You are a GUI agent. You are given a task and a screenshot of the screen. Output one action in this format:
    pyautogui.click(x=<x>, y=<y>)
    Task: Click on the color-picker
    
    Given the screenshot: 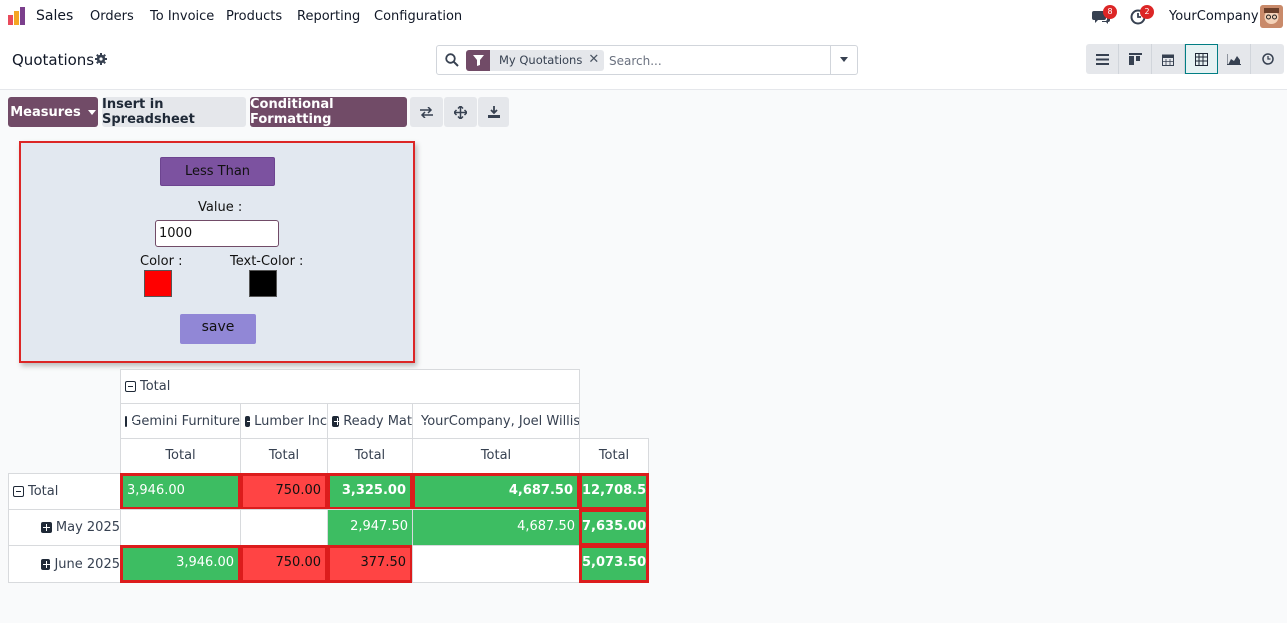 What is the action you would take?
    pyautogui.click(x=158, y=283)
    